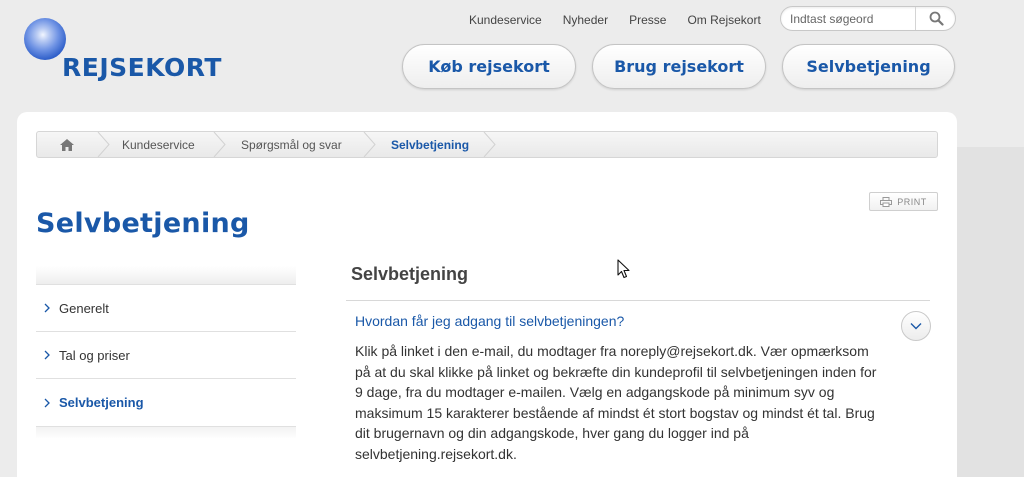 Image resolution: width=1024 pixels, height=477 pixels. What do you see at coordinates (638, 300) in the screenshot?
I see `section-divider` at bounding box center [638, 300].